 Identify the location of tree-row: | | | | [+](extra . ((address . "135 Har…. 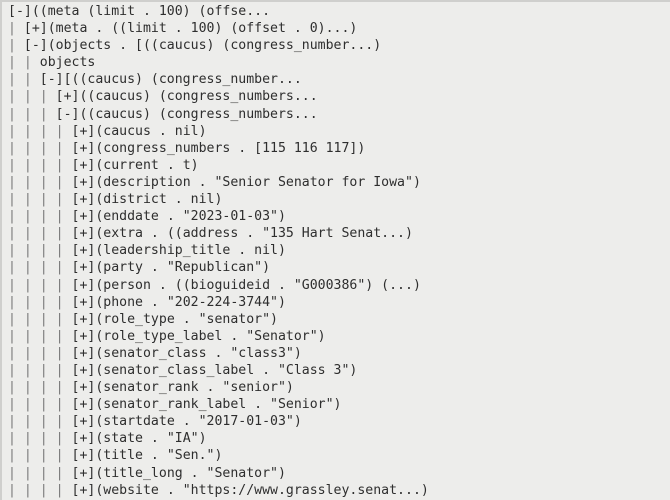
(339, 233).